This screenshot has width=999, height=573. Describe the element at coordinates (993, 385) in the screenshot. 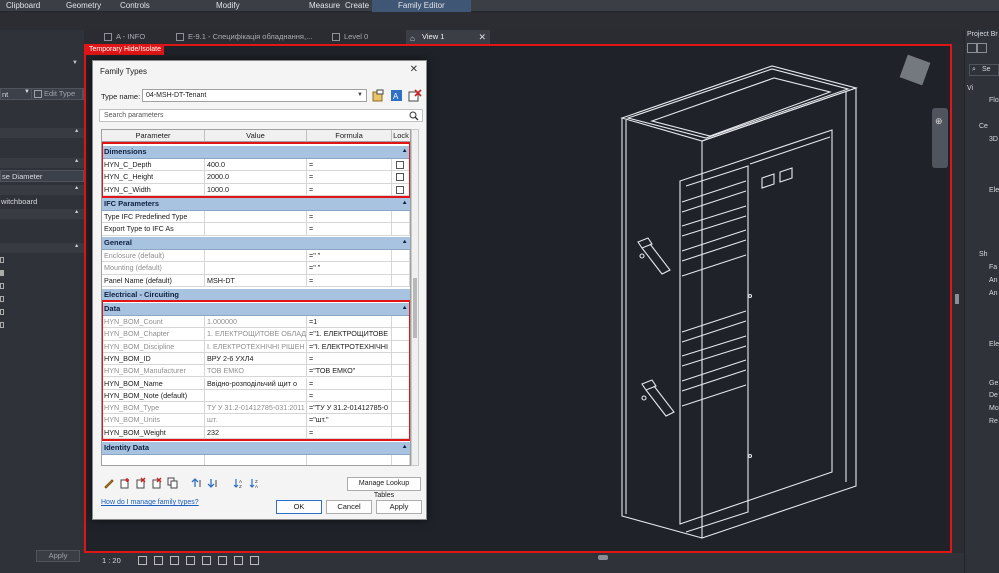

I see `browser-item: Ge` at that location.